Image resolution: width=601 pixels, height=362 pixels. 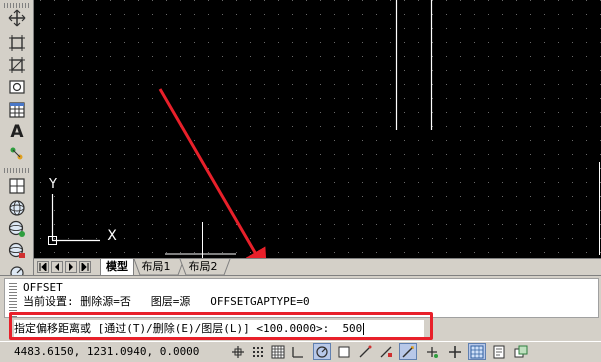 I want to click on polar-tracking-icon, so click(x=298, y=351).